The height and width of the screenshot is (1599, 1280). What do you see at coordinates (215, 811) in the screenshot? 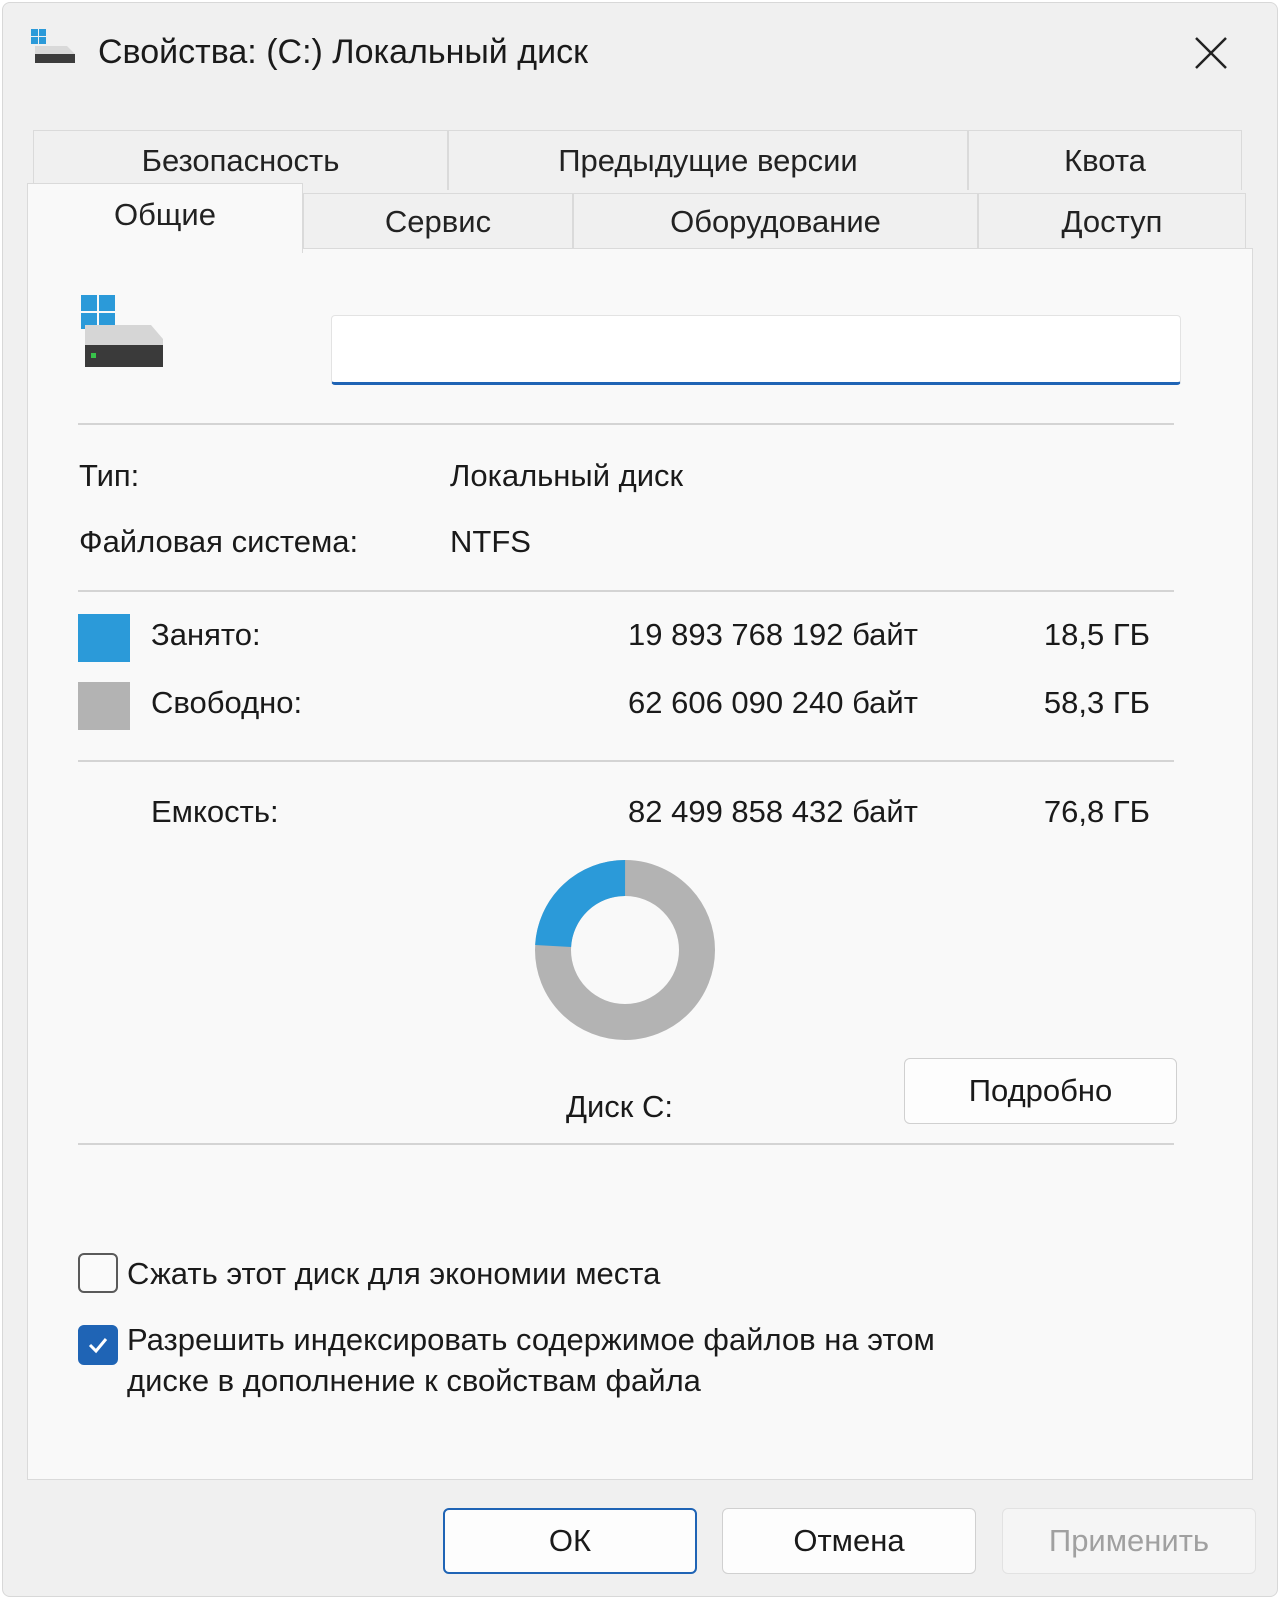
I see `capacity-label: Емкость:` at bounding box center [215, 811].